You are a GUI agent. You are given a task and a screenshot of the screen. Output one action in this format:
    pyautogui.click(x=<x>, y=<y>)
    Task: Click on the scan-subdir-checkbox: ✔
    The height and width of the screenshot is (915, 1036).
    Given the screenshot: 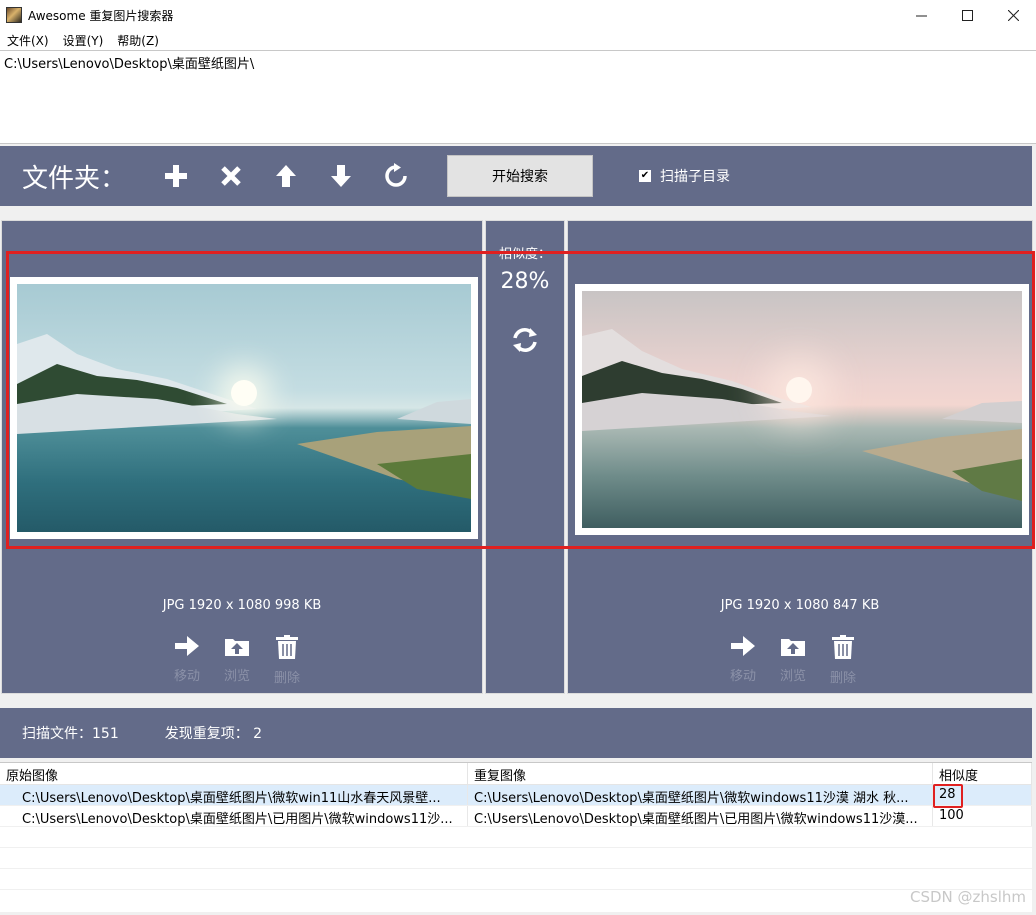 What is the action you would take?
    pyautogui.click(x=645, y=176)
    